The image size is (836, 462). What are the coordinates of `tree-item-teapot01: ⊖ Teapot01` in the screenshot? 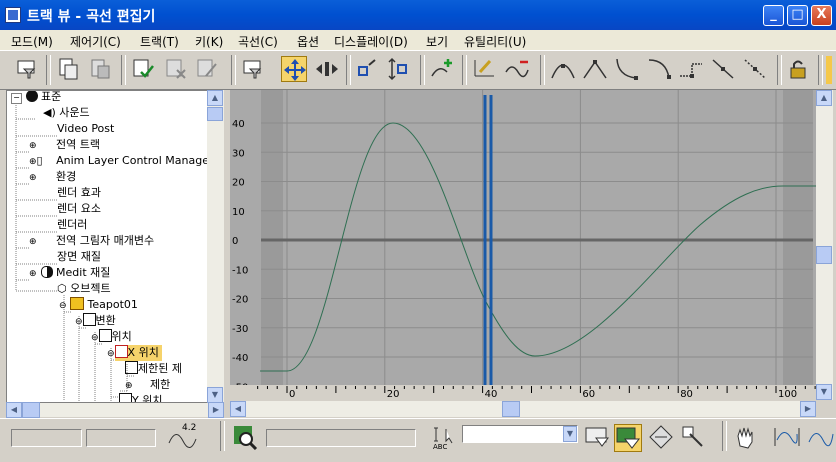 It's located at (98, 305).